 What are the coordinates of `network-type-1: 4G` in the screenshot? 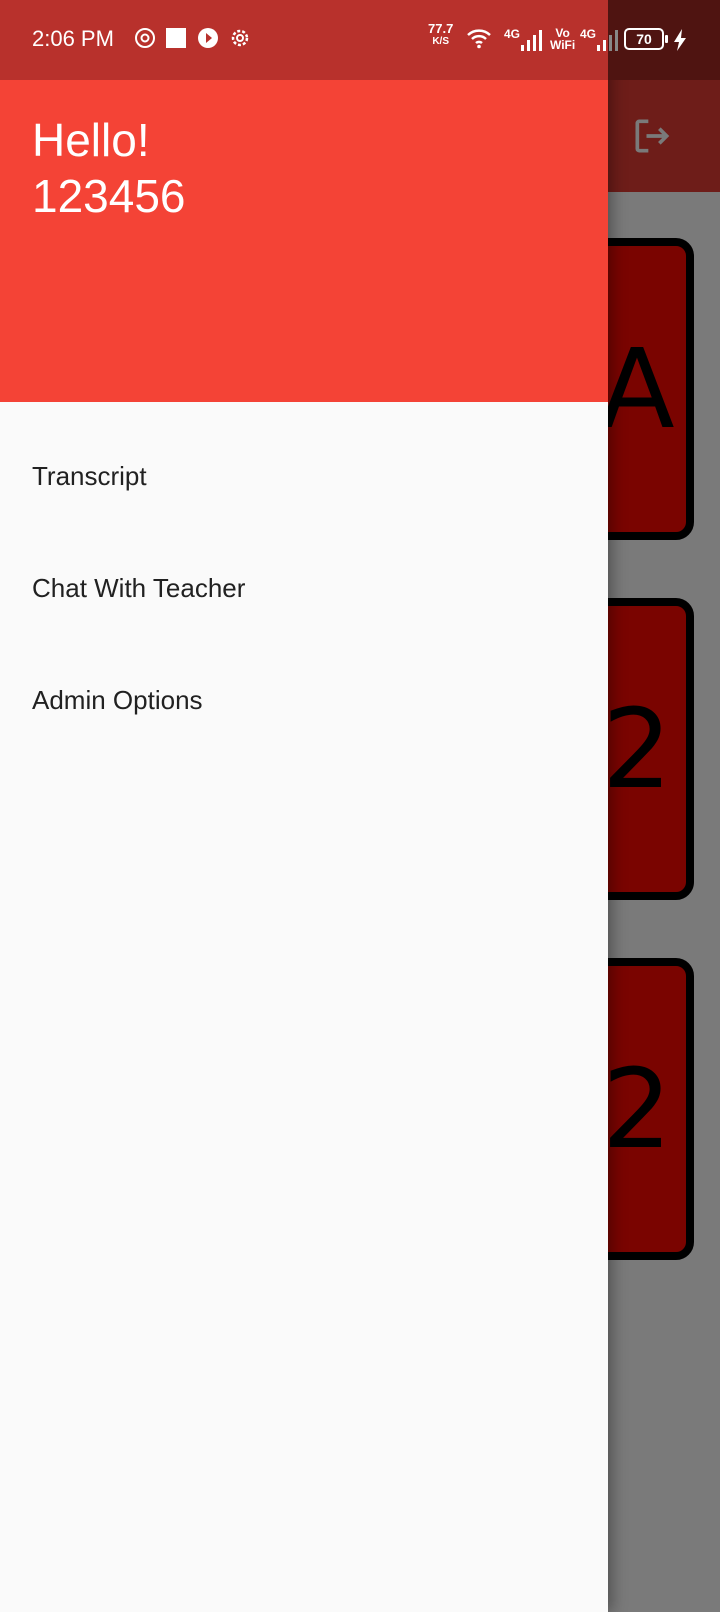 It's located at (512, 34).